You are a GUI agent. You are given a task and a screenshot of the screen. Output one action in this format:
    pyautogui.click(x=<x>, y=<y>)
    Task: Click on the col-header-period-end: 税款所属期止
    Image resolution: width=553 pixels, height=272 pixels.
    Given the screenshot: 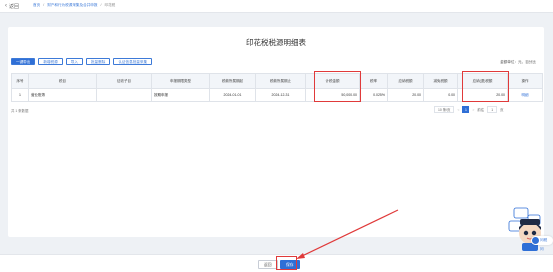 What is the action you would take?
    pyautogui.click(x=280, y=81)
    